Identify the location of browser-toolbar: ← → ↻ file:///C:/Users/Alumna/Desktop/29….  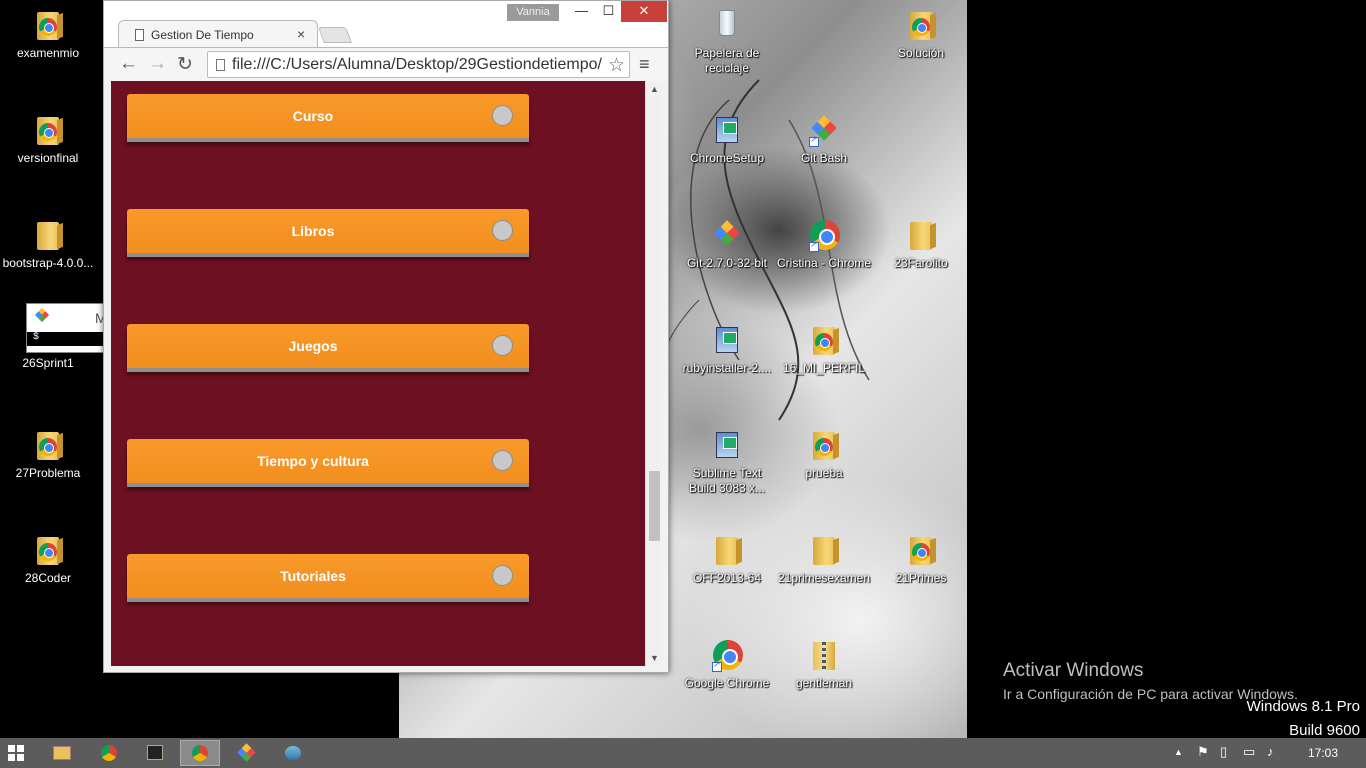
(386, 64).